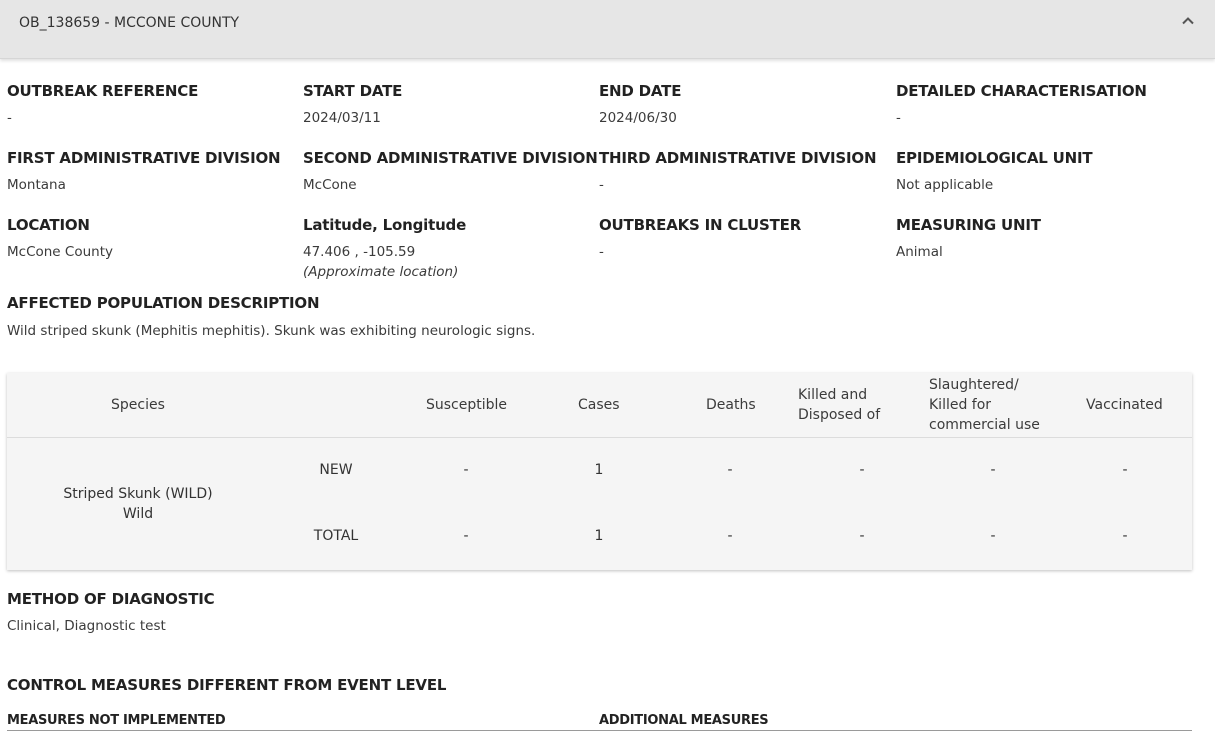  What do you see at coordinates (738, 158) in the screenshot?
I see `third-admin-division-label: THIRD ADMINISTRATIVE DIVISION` at bounding box center [738, 158].